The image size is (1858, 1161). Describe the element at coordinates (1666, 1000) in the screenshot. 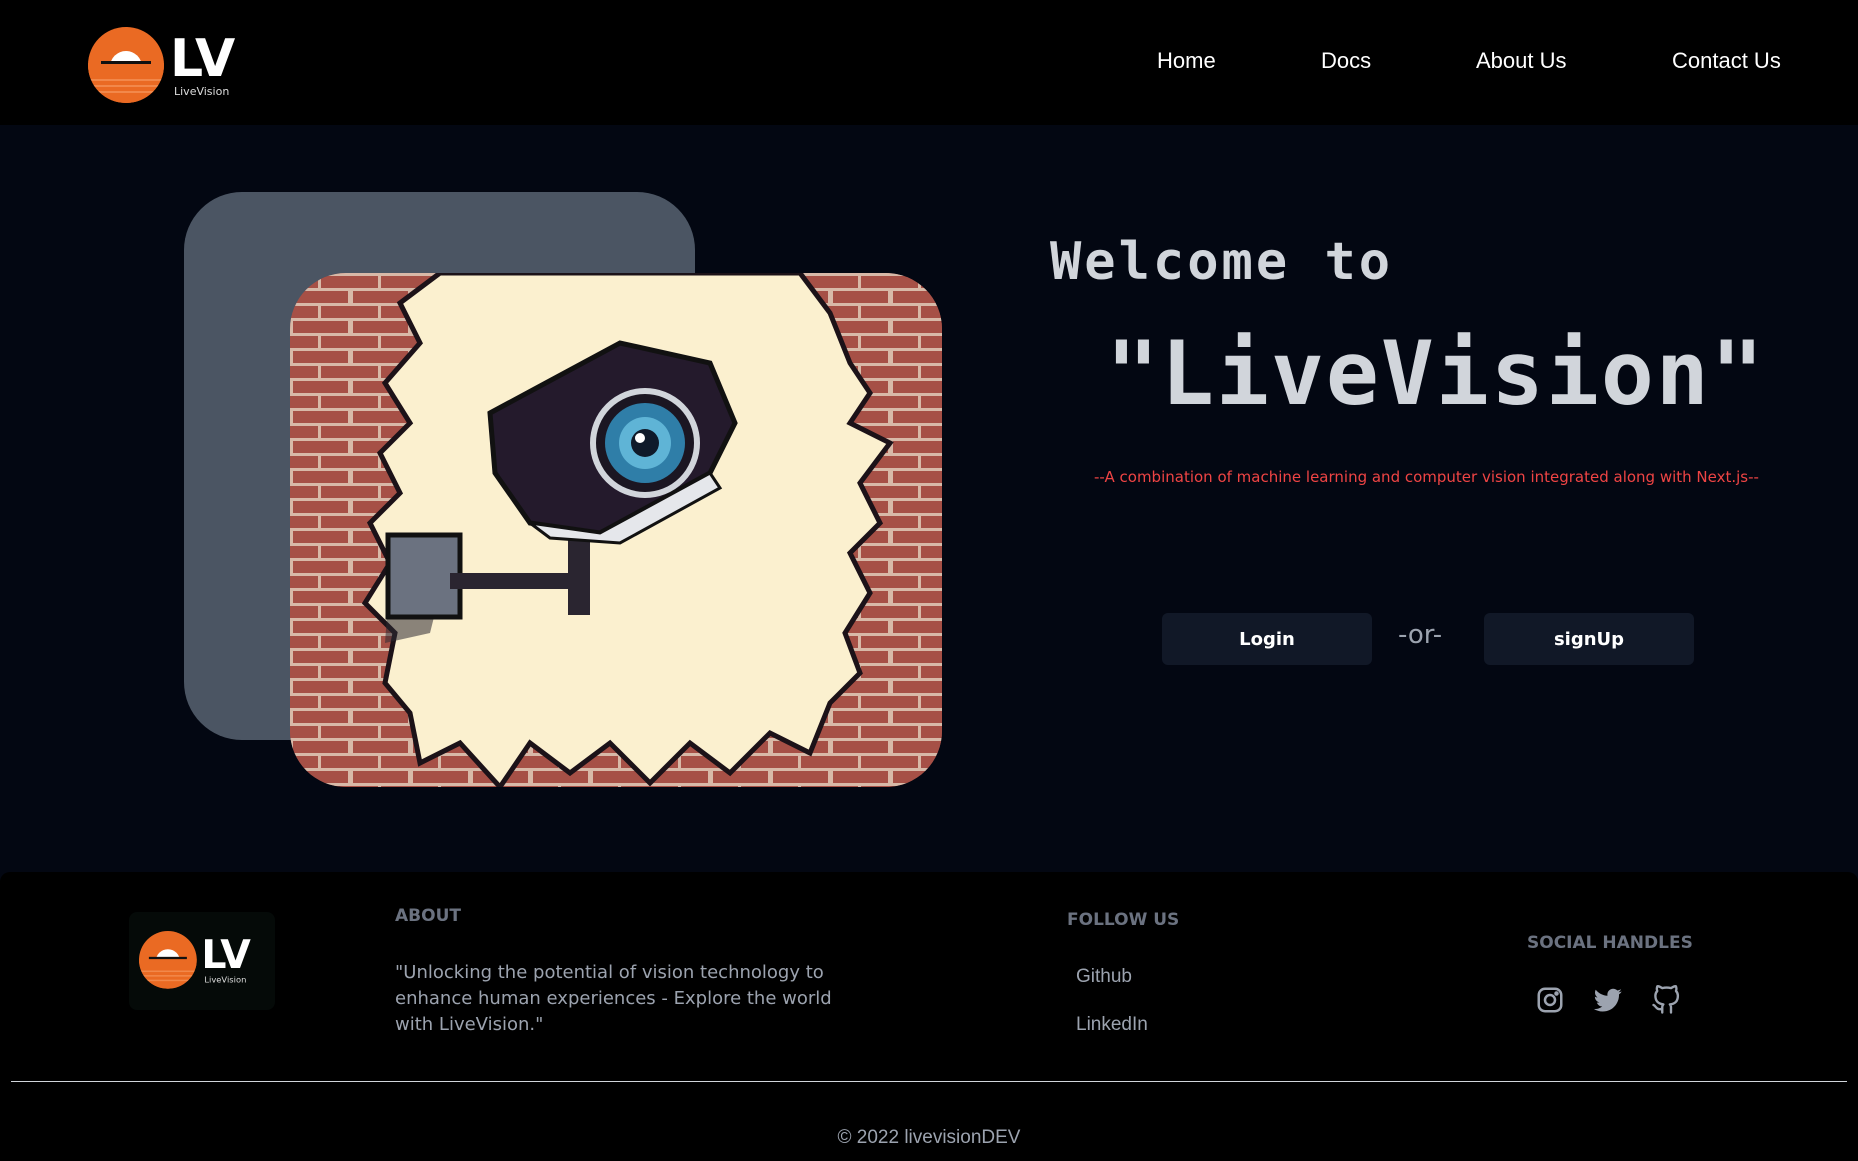

I see `github-icon` at that location.